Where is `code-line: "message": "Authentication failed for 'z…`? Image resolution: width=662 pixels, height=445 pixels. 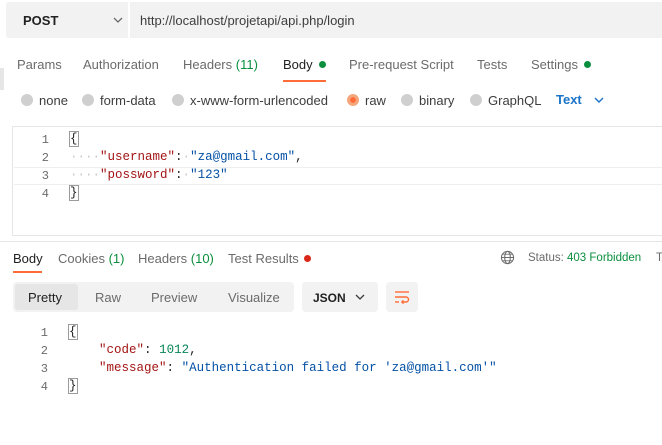
code-line: "message": "Authentication failed for 'z… is located at coordinates (283, 368).